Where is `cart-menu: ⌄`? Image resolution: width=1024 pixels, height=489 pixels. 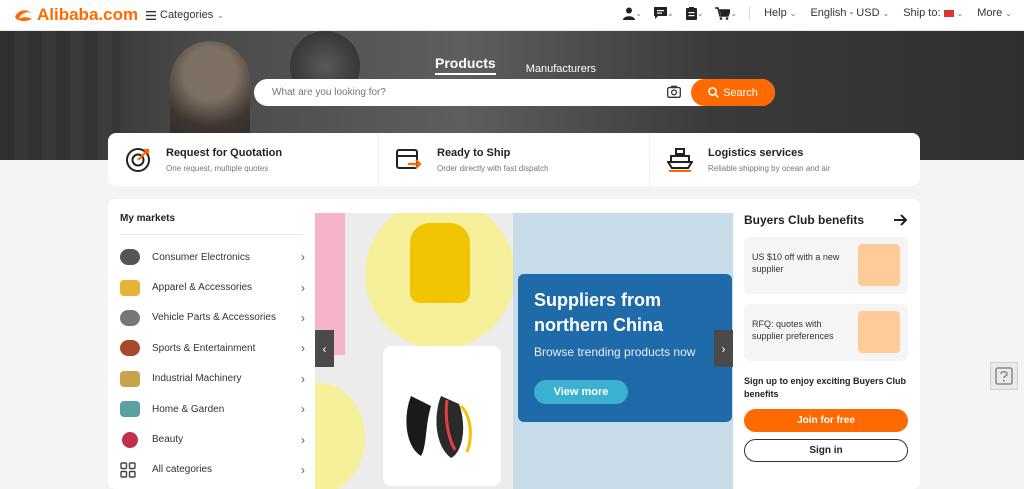
cart-menu: ⌄ is located at coordinates (726, 13).